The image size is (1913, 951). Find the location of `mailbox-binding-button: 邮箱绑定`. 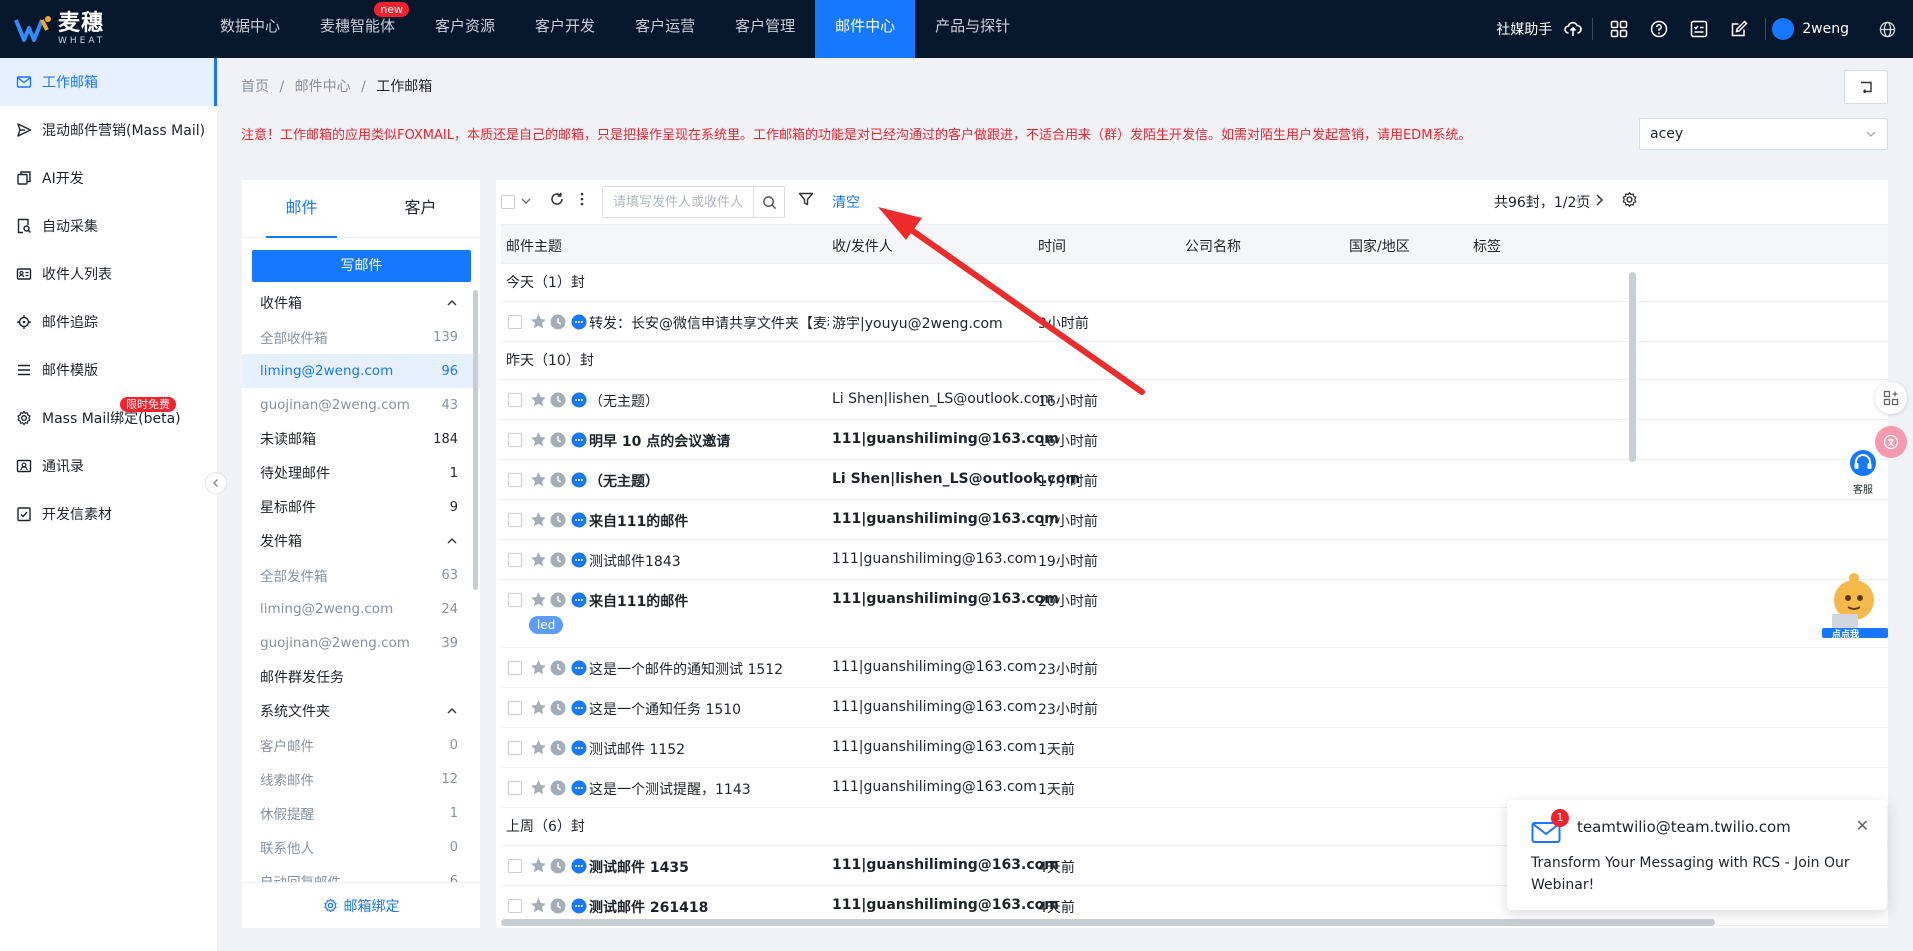

mailbox-binding-button: 邮箱绑定 is located at coordinates (361, 905).